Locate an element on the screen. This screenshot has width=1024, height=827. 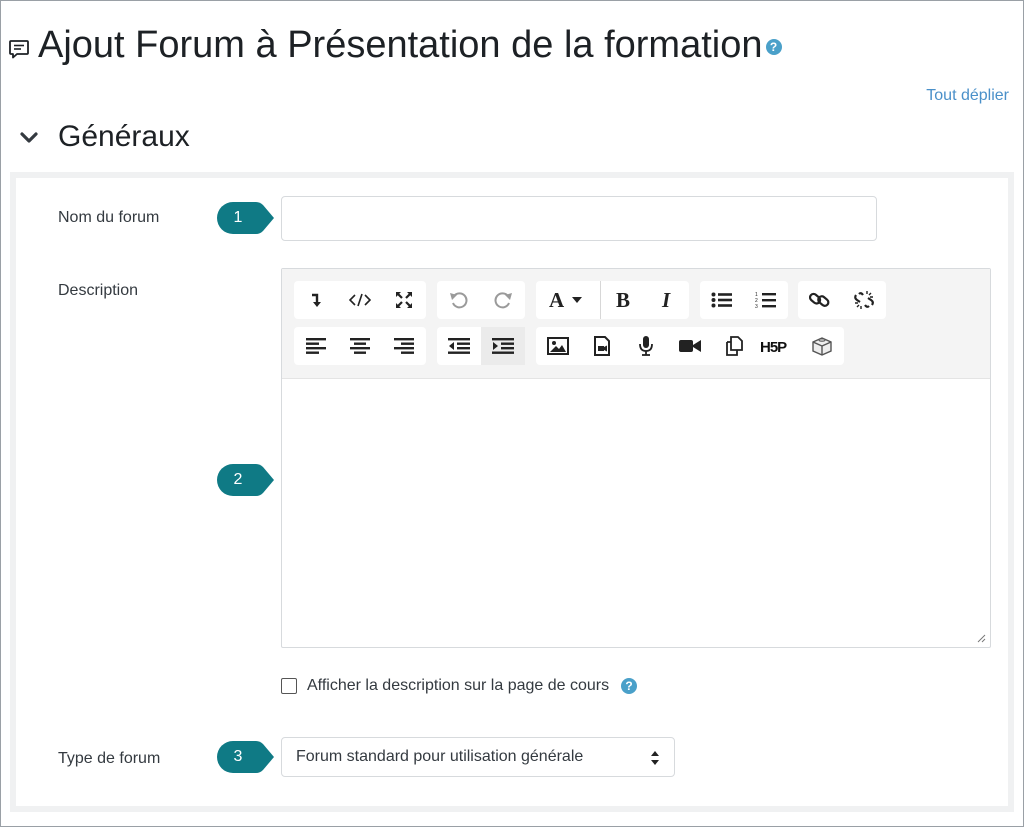
svg-text: 3 is located at coordinates (756, 306).